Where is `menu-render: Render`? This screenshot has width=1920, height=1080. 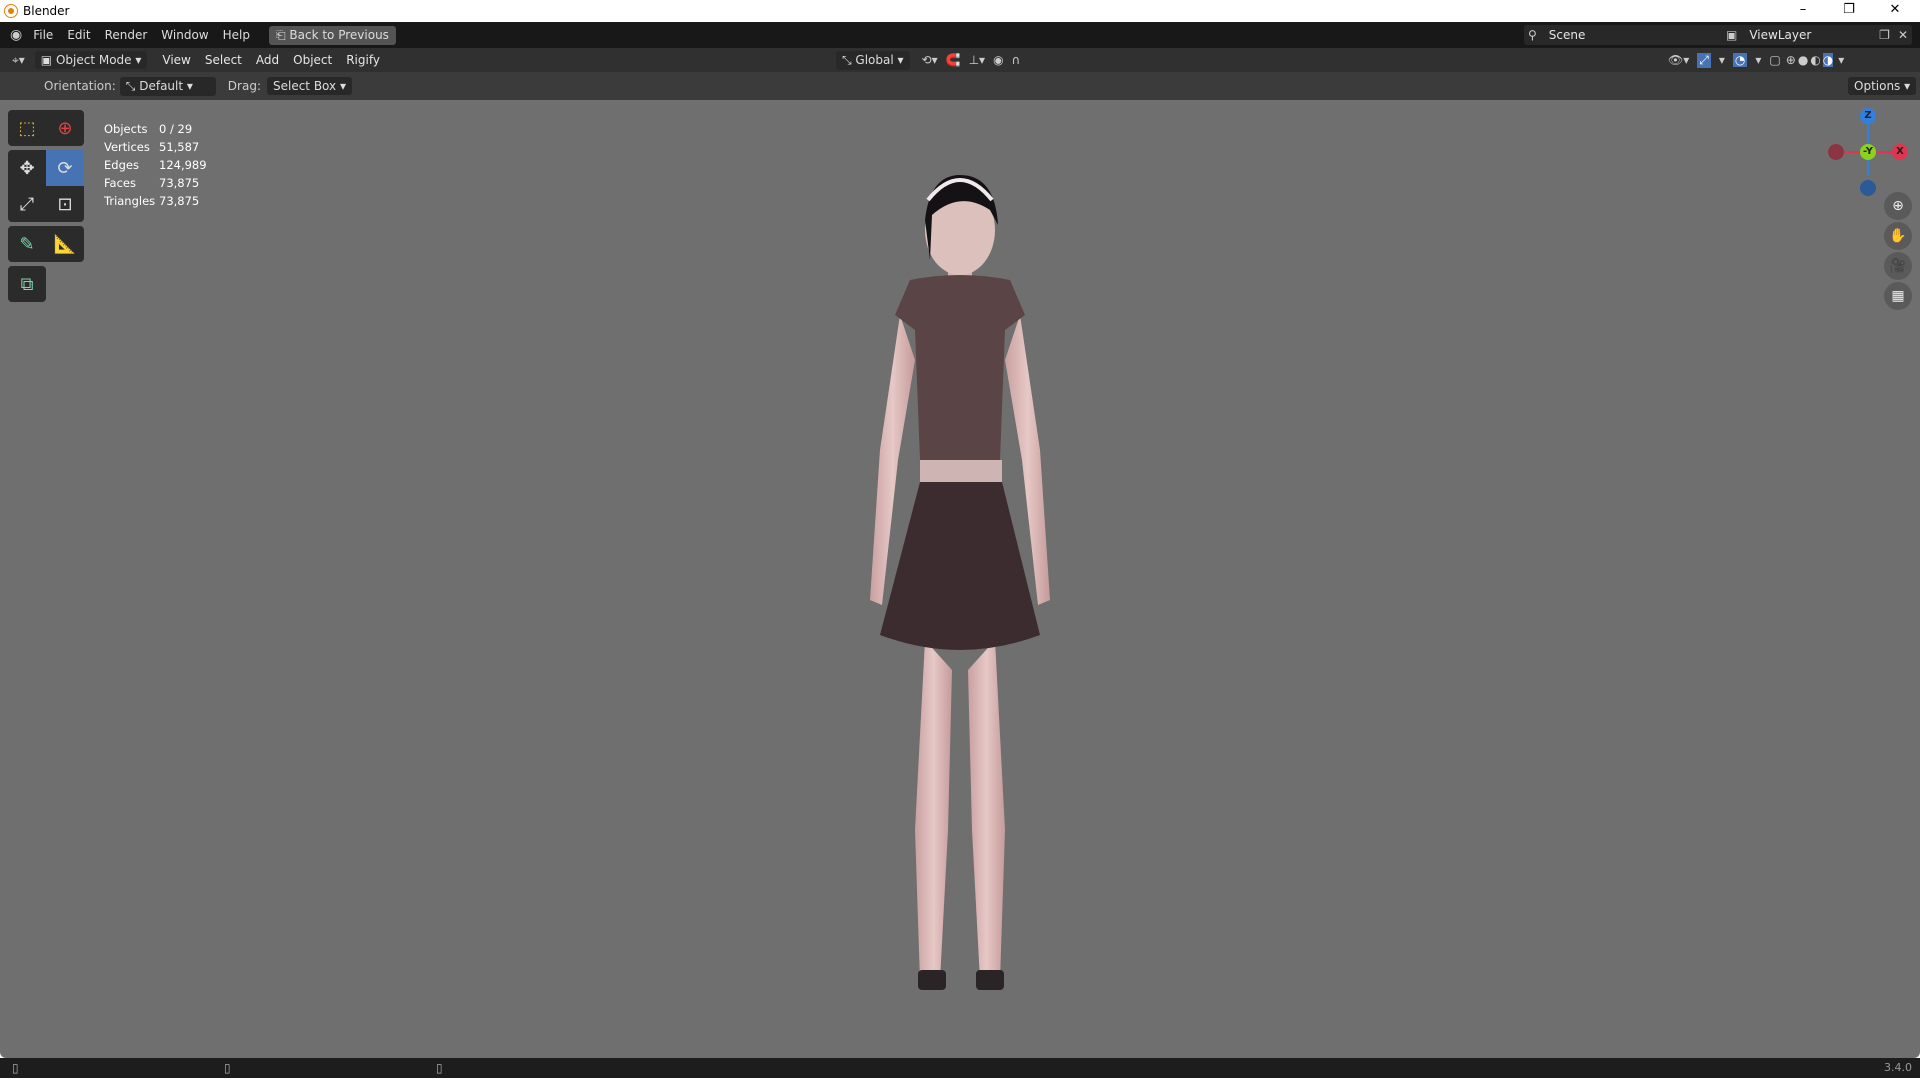 menu-render: Render is located at coordinates (126, 35).